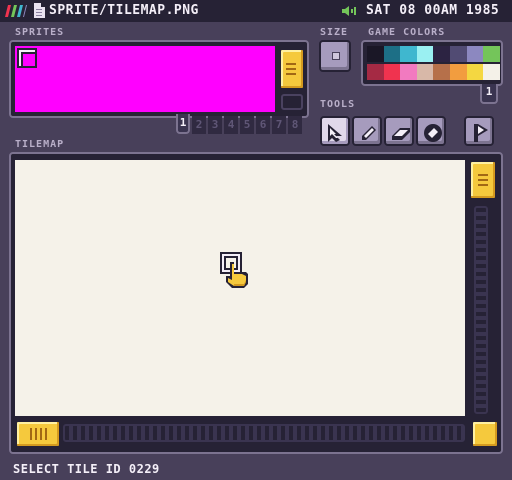  Describe the element at coordinates (483, 180) in the screenshot. I see `vertical-scroll-handle` at that location.